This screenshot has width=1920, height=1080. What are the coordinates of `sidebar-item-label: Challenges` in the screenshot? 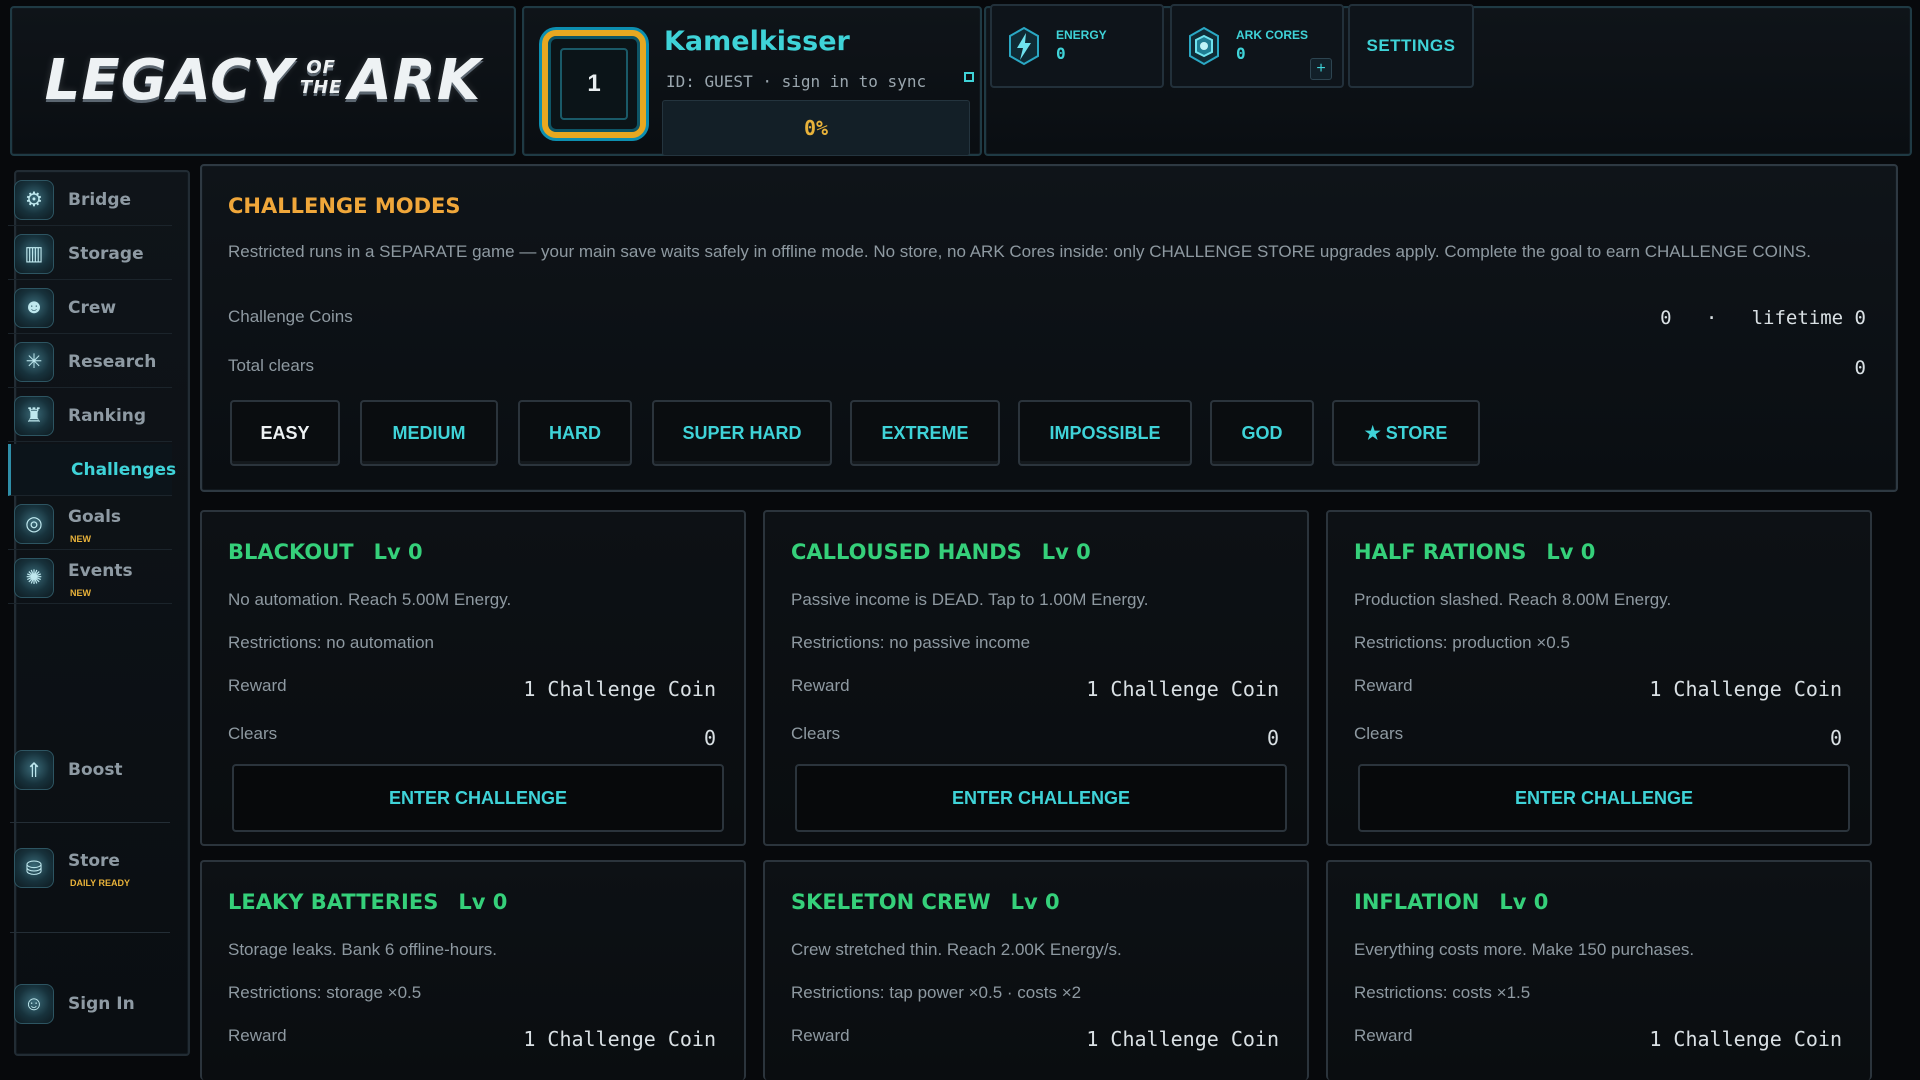 It's located at (124, 469).